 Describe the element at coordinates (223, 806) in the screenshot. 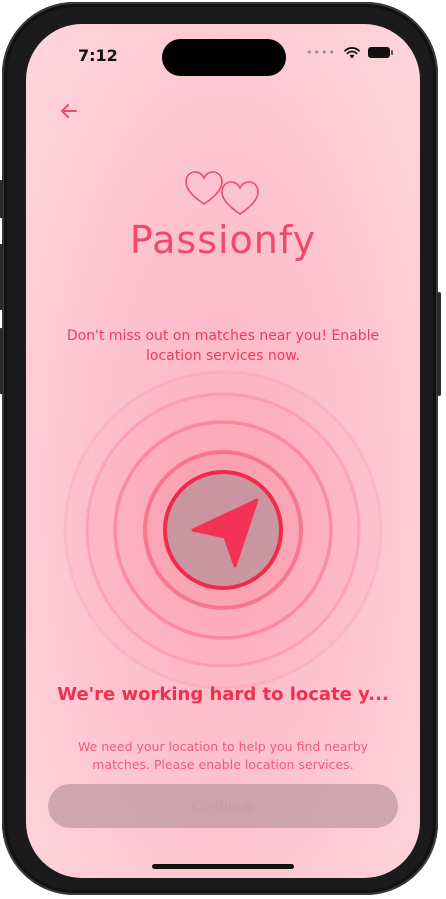

I see `continue-button: Continue` at that location.